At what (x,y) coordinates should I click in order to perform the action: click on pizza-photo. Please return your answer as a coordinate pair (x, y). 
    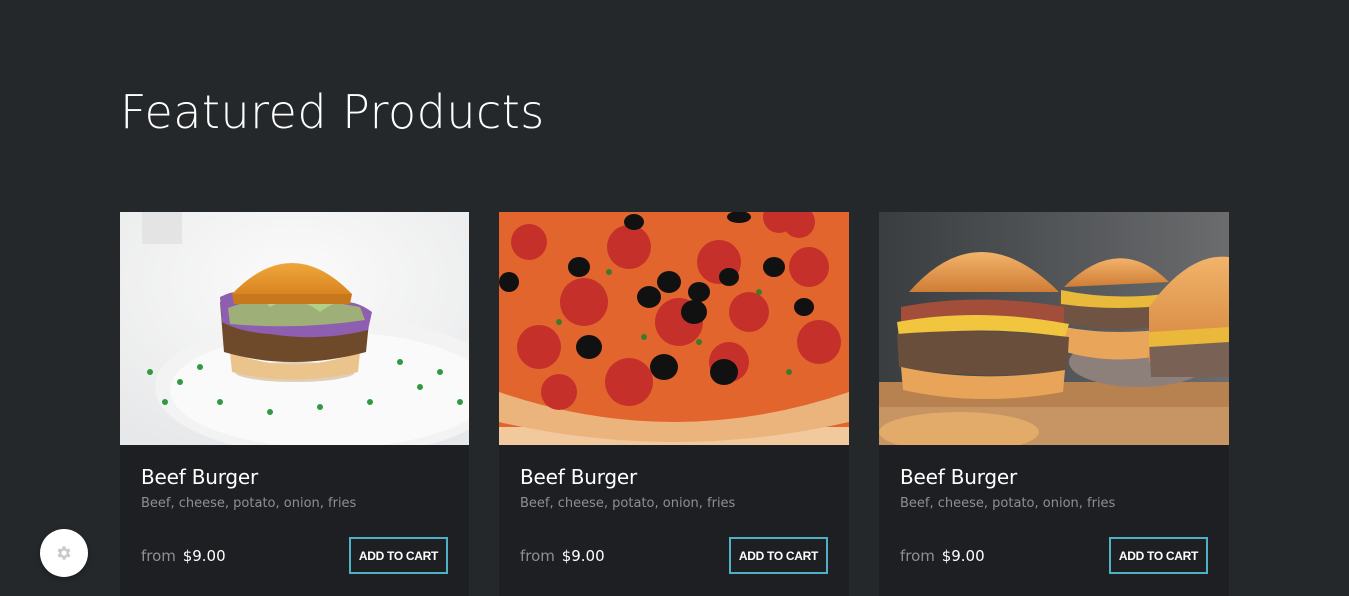
    Looking at the image, I should click on (674, 328).